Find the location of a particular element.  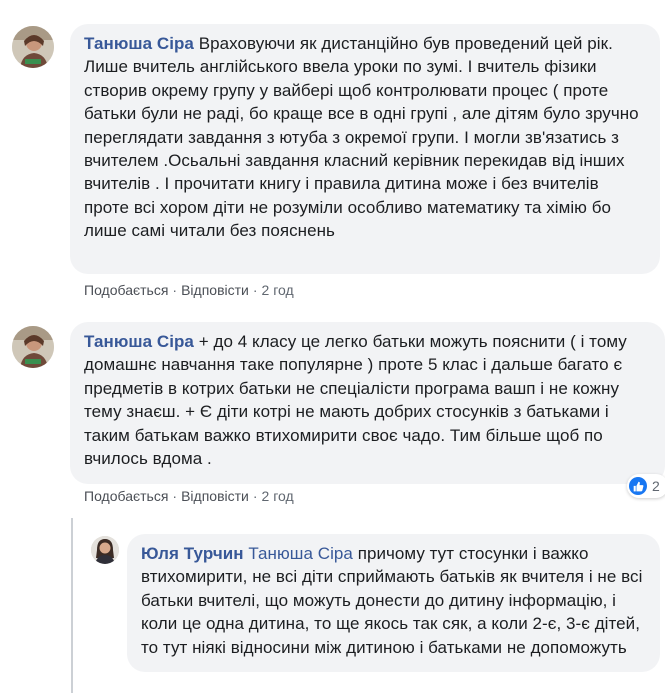

reaction-count: 2 is located at coordinates (656, 486).